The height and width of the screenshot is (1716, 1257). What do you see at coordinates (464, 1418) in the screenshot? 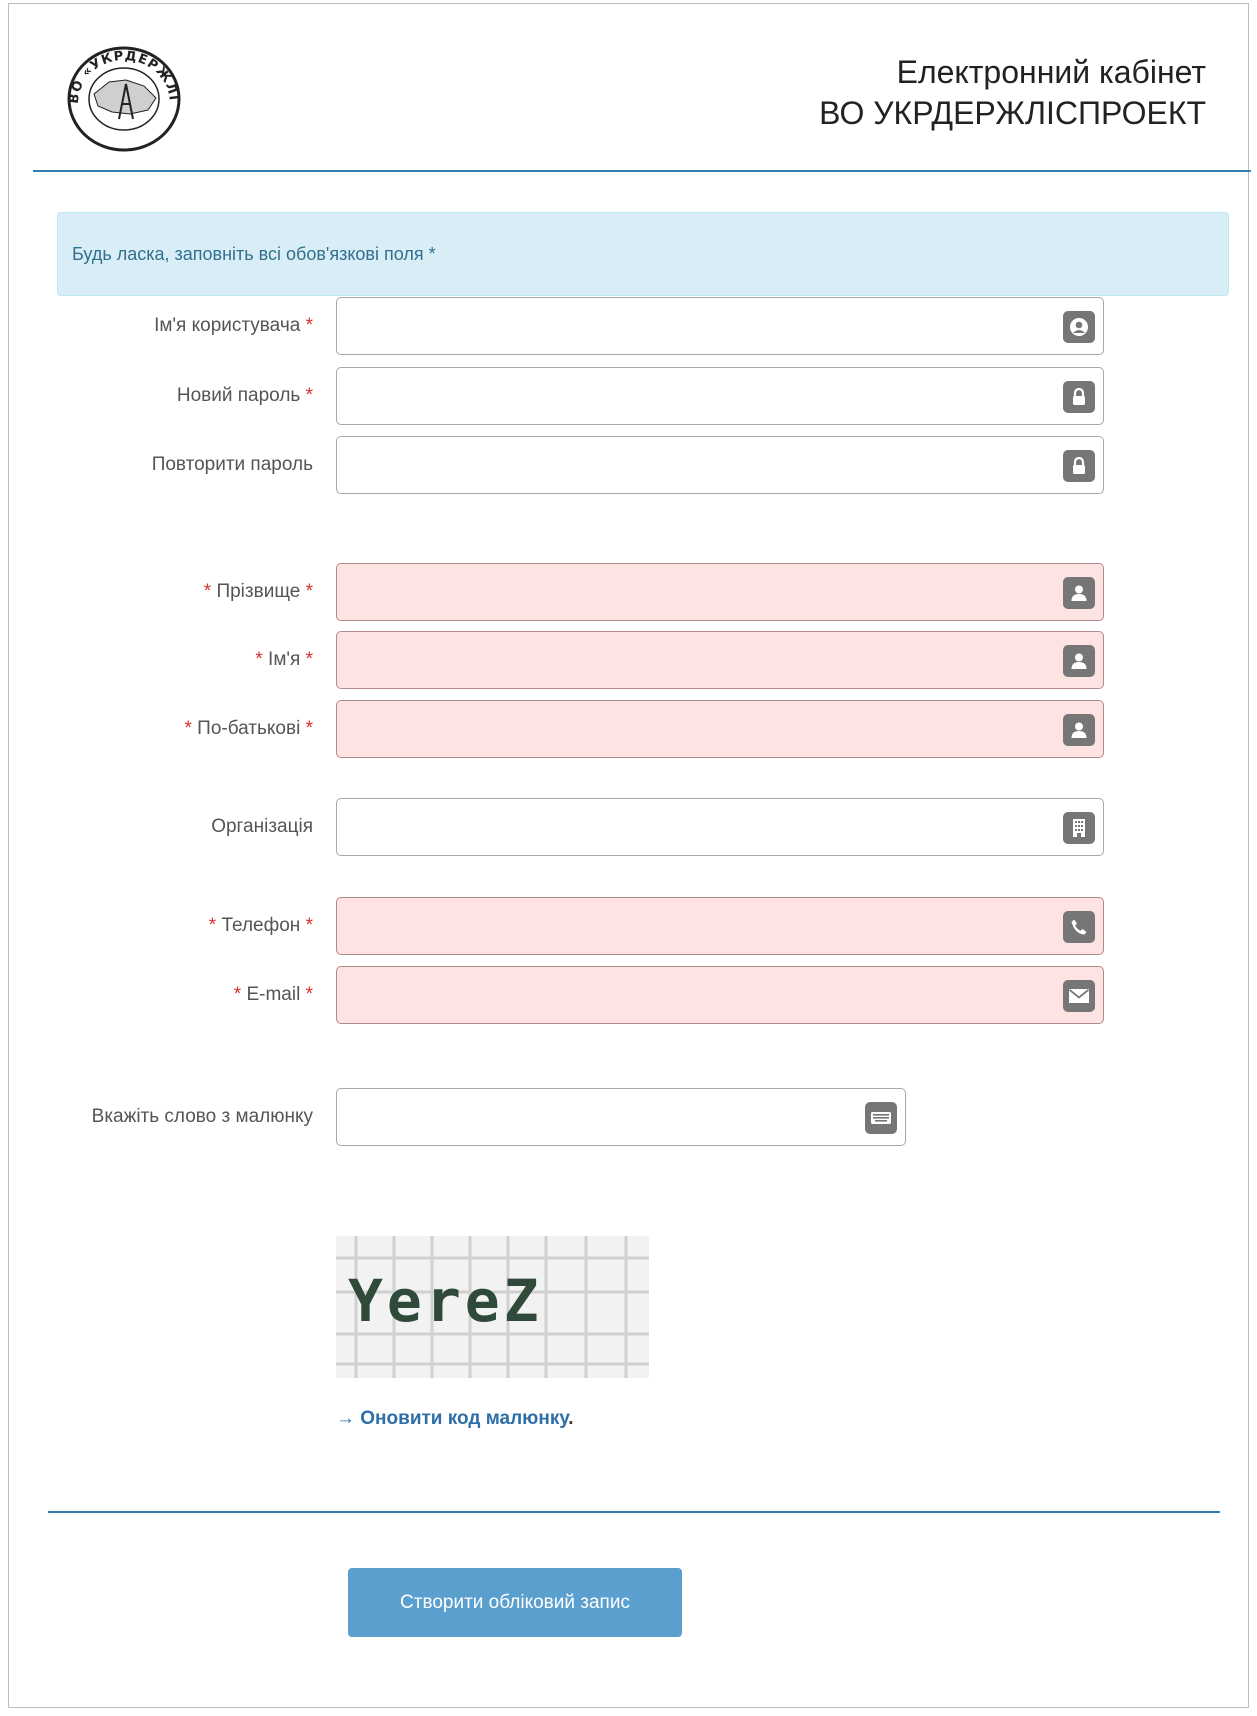
I see `refresh-captcha-text: Оновити код малюнку` at bounding box center [464, 1418].